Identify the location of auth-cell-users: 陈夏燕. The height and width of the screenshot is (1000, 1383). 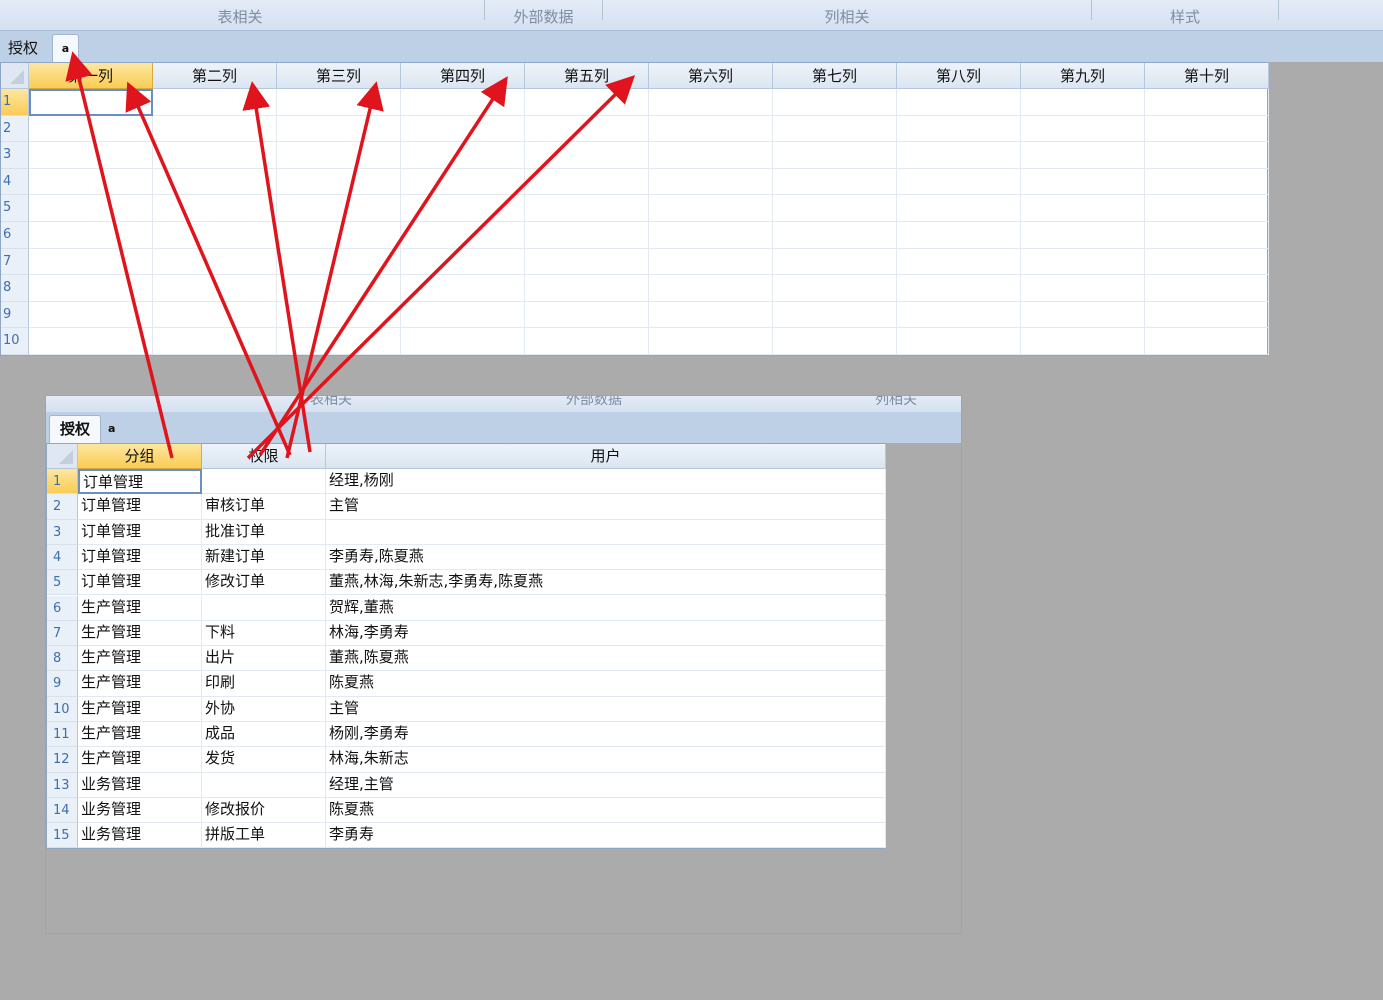
(606, 684).